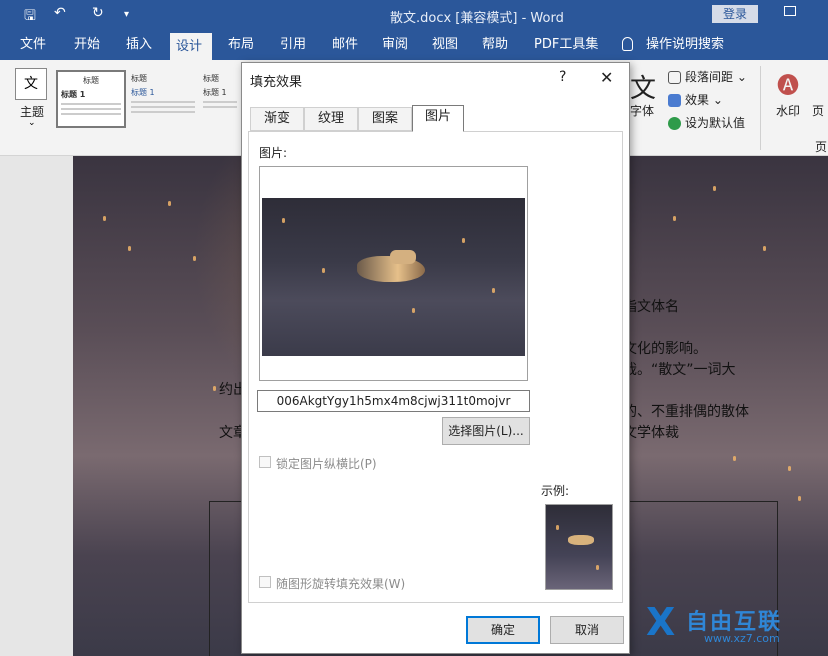  I want to click on checkmark-icon, so click(674, 123).